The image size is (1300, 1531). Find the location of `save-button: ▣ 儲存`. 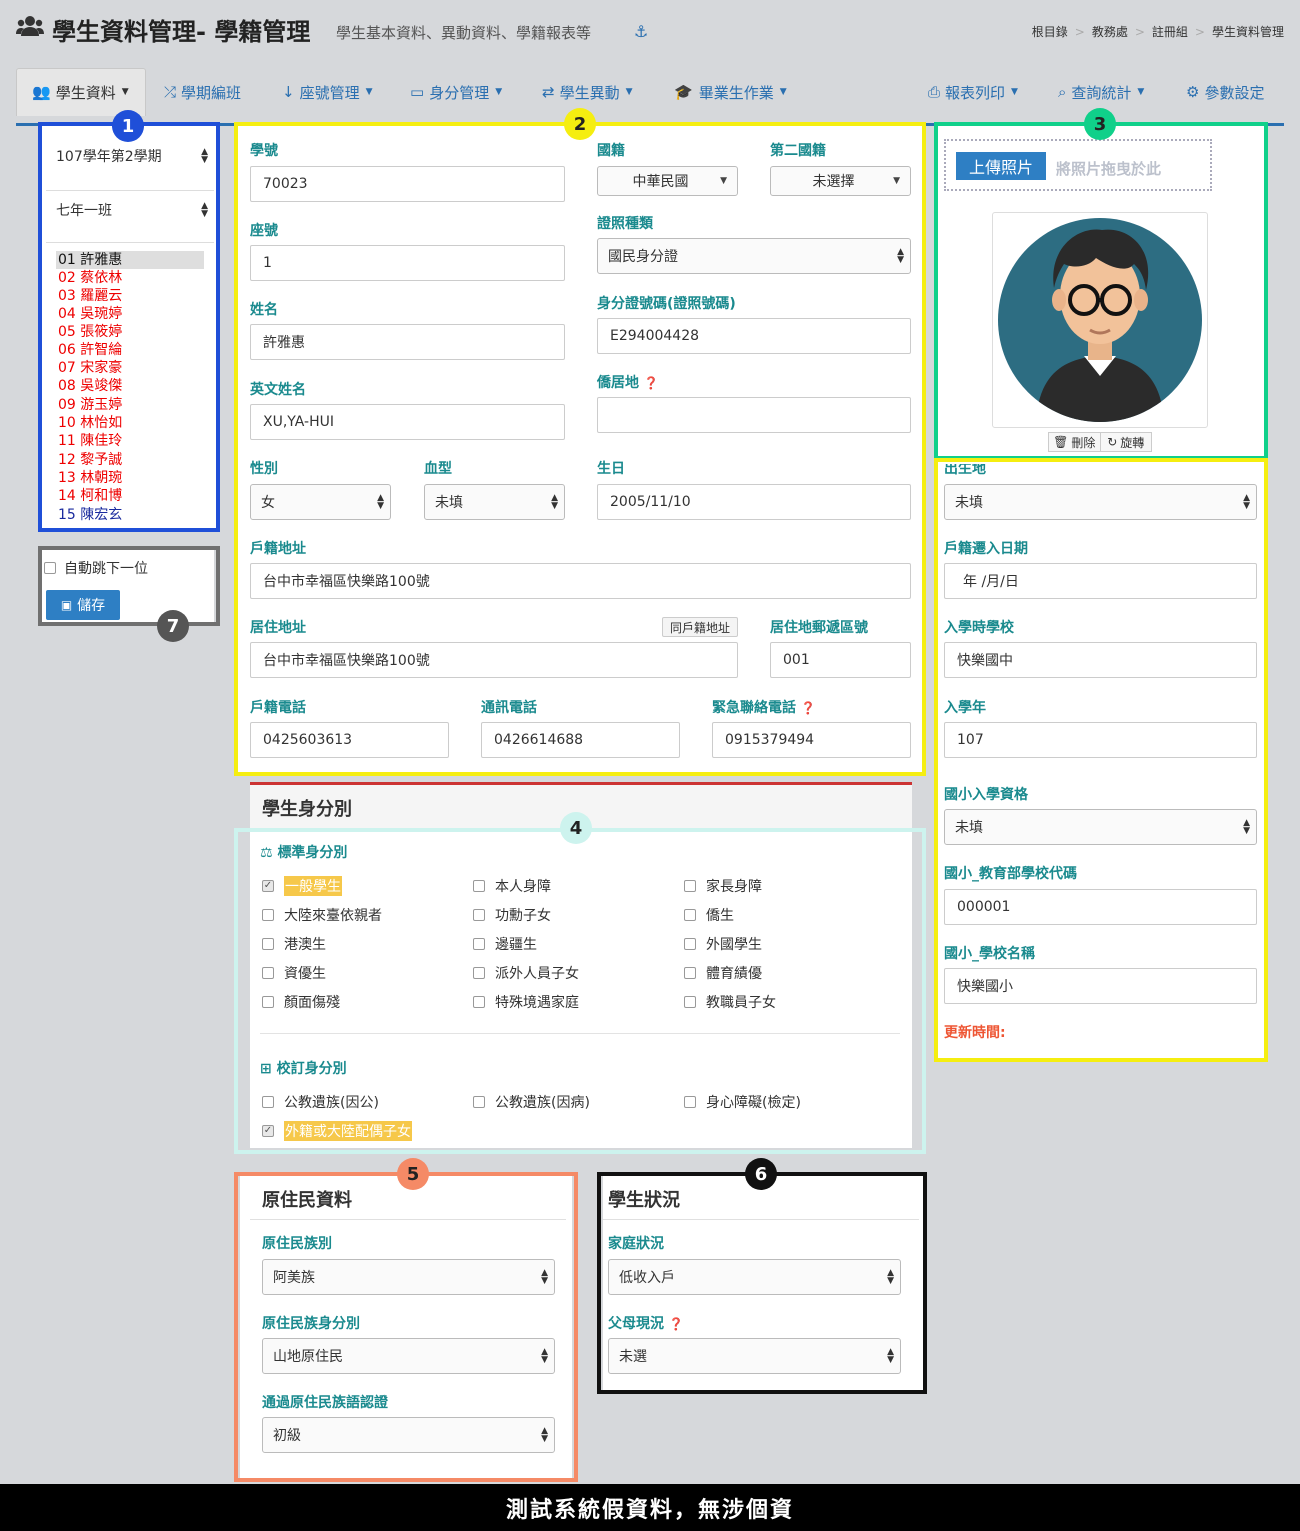

save-button: ▣ 儲存 is located at coordinates (83, 605).